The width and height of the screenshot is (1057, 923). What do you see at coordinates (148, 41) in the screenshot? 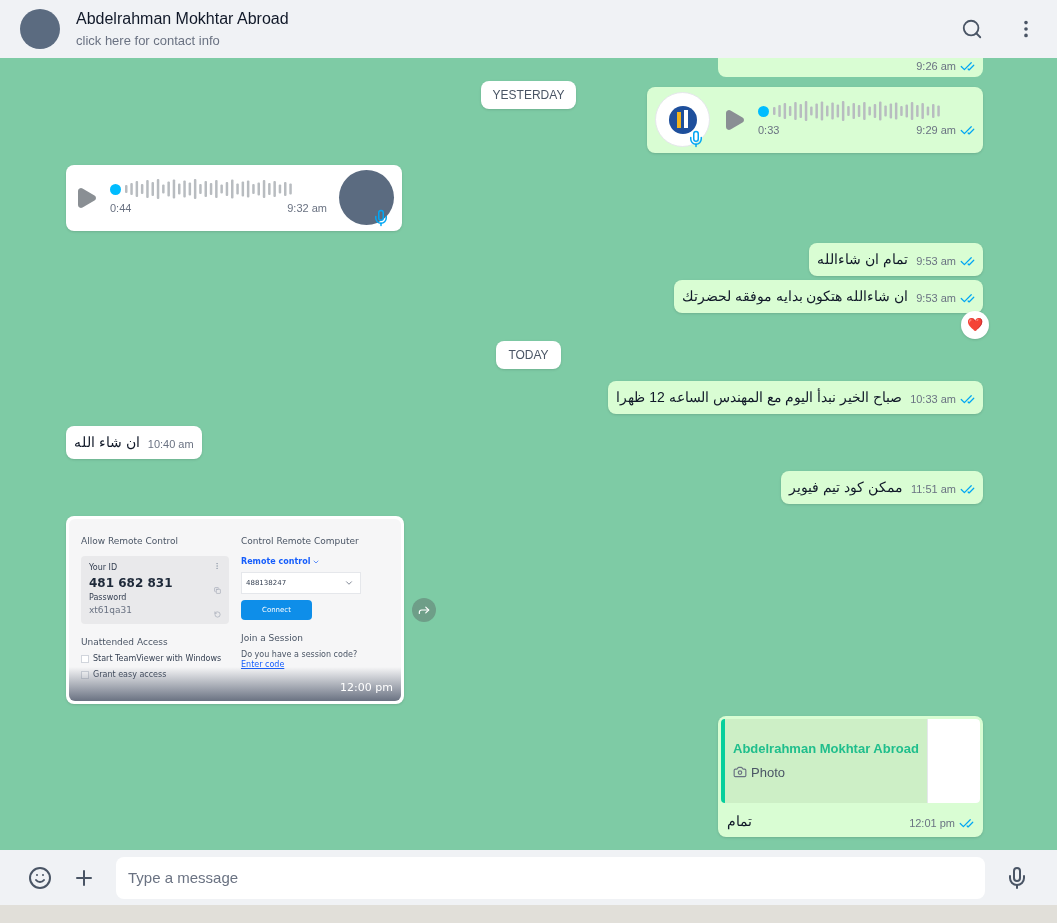
I see `contact-subtitle: click here for contact info` at bounding box center [148, 41].